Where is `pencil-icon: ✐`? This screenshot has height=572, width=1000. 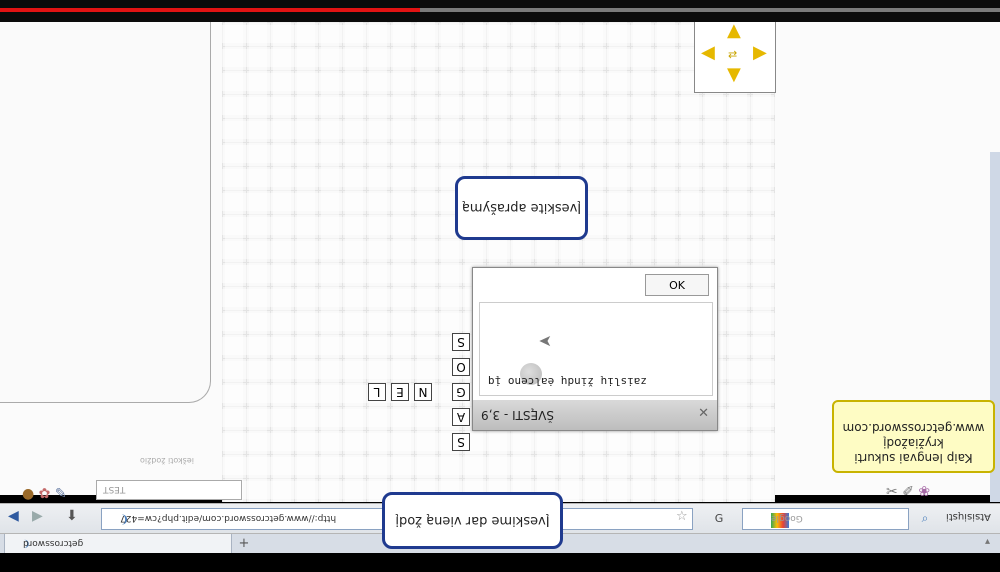
pencil-icon: ✐ is located at coordinates (908, 492).